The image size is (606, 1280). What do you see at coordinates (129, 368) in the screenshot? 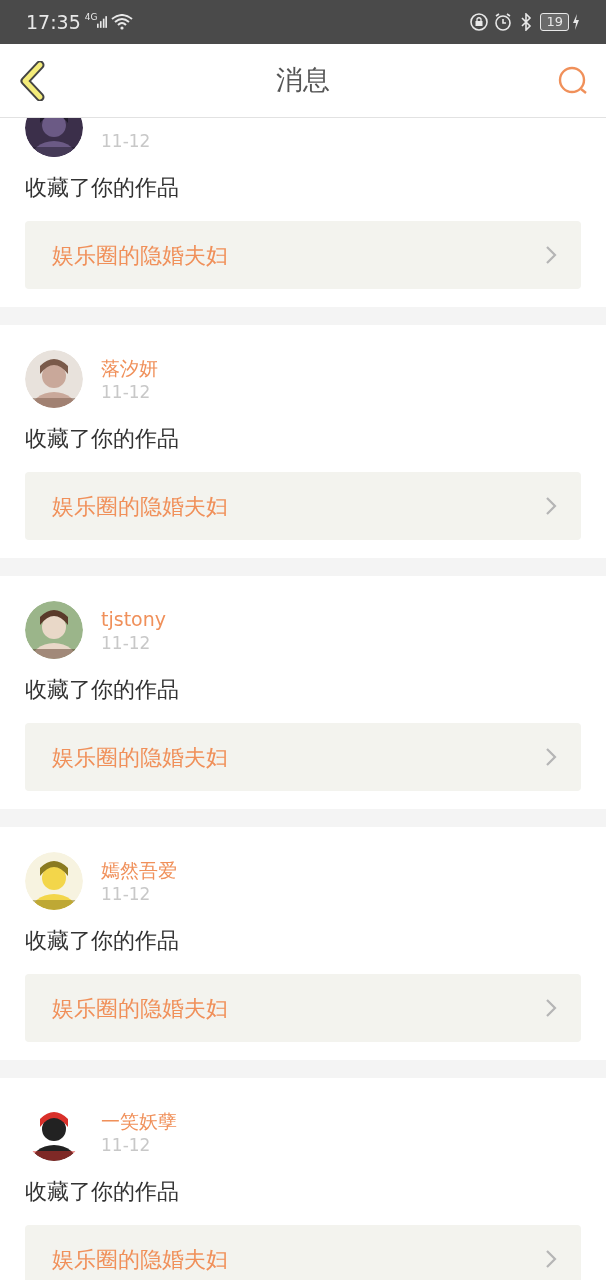
I see `user-name: 落汐妍` at bounding box center [129, 368].